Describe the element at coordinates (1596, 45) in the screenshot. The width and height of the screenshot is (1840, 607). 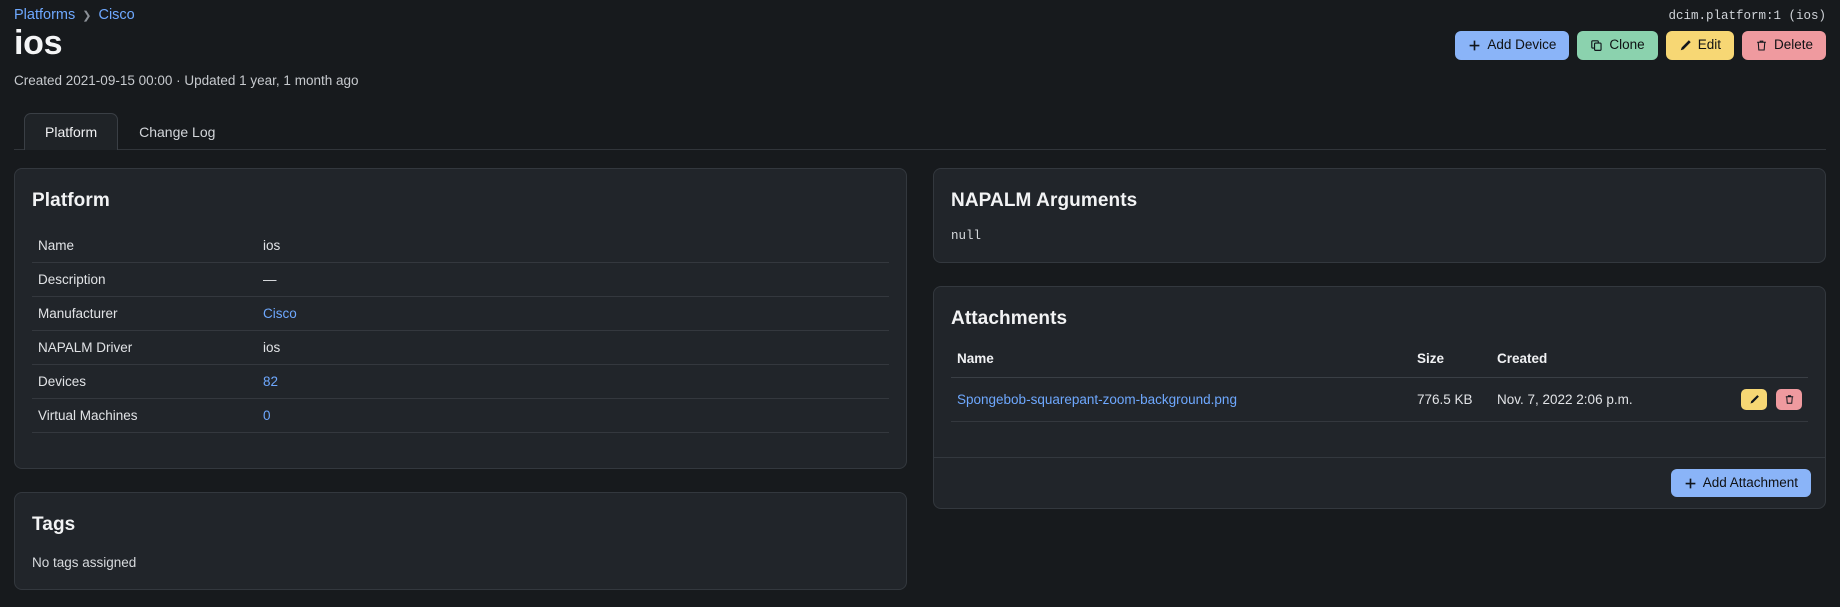
I see `copy-icon` at that location.